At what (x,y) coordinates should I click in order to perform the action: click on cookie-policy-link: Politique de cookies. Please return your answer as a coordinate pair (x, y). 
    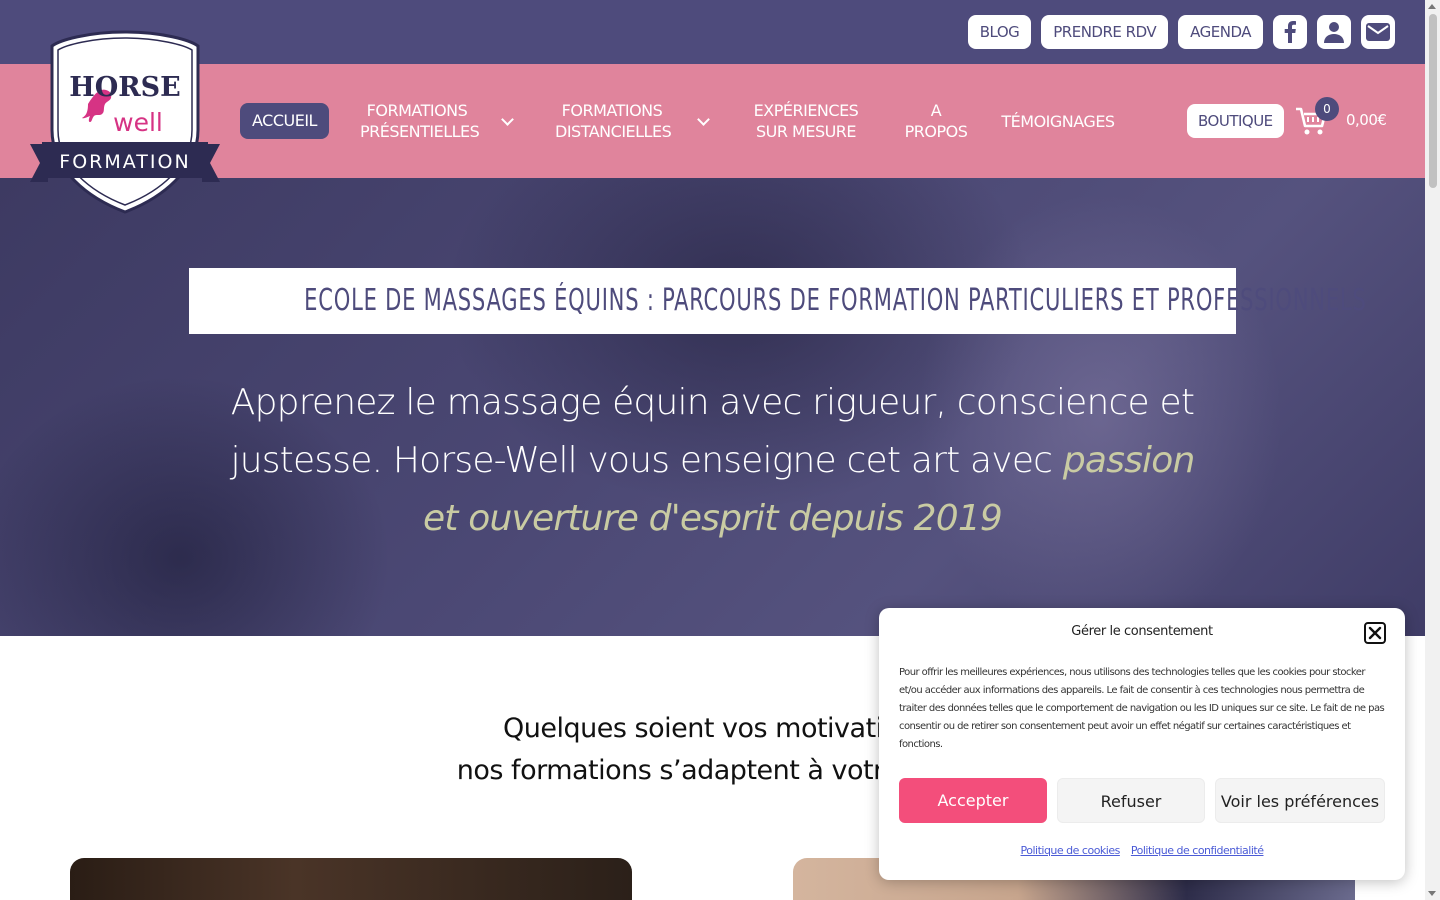
    Looking at the image, I should click on (1071, 850).